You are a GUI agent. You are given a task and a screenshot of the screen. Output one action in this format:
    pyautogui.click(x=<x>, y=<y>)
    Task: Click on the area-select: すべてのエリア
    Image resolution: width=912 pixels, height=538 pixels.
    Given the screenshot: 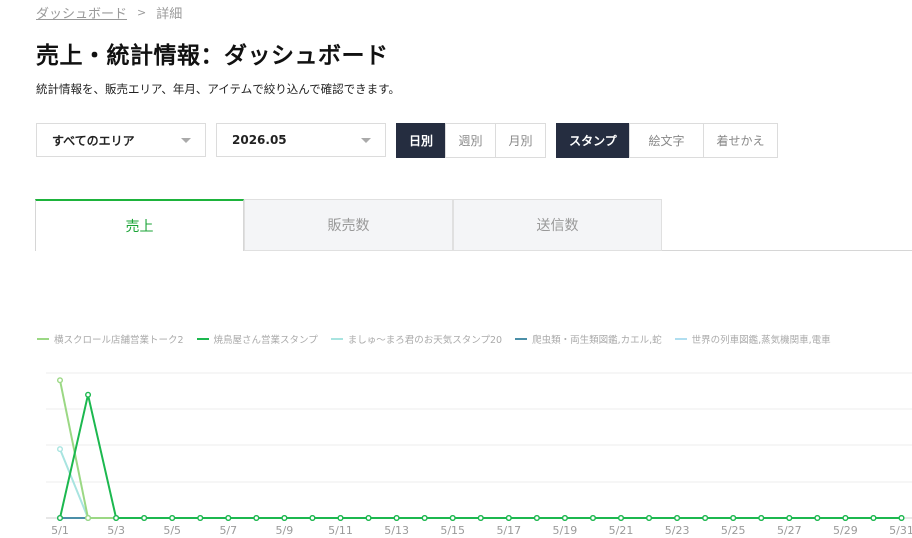 What is the action you would take?
    pyautogui.click(x=121, y=140)
    